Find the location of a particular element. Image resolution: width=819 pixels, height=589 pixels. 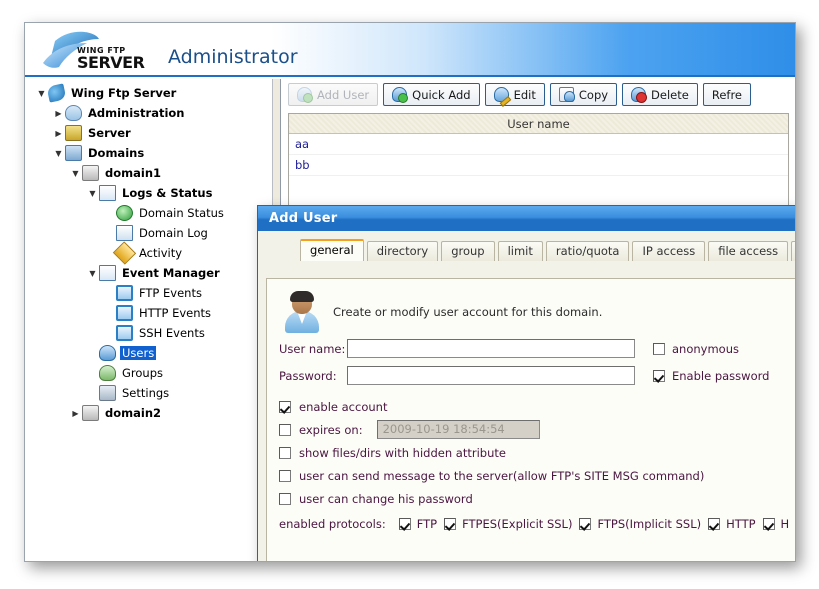

edit-icon is located at coordinates (501, 94).